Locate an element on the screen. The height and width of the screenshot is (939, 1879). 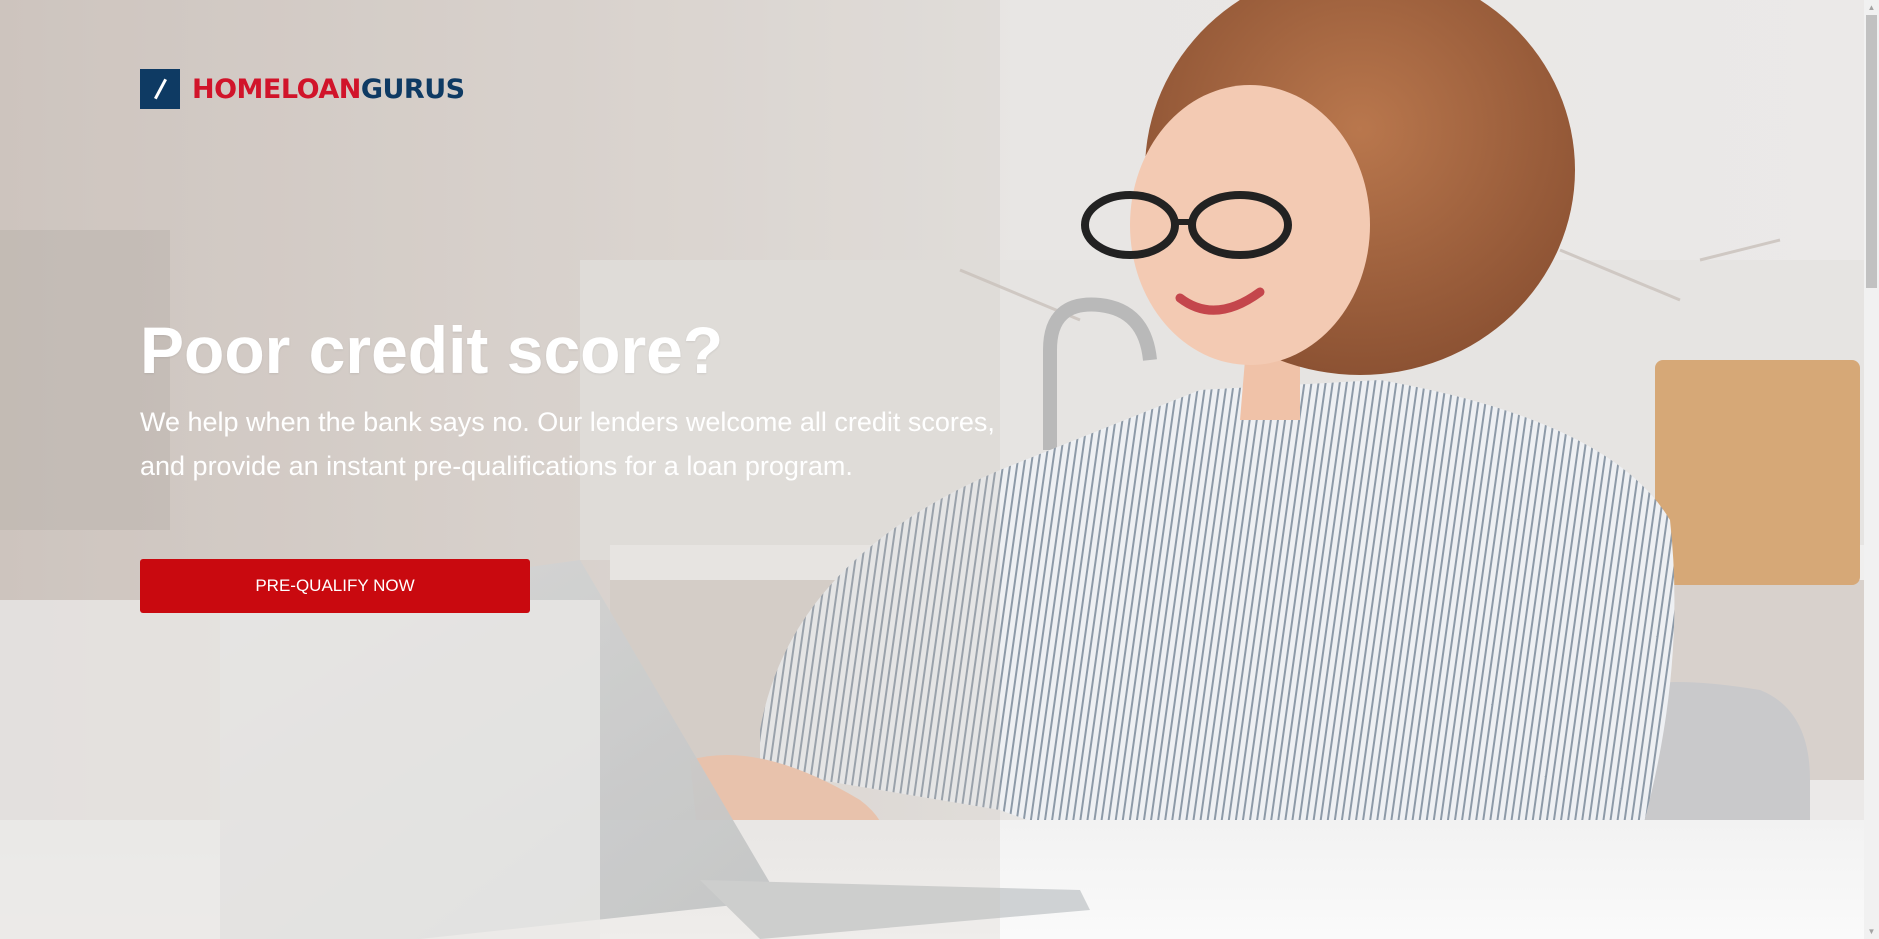
site-logo: HOMELOANGURUS is located at coordinates (302, 89).